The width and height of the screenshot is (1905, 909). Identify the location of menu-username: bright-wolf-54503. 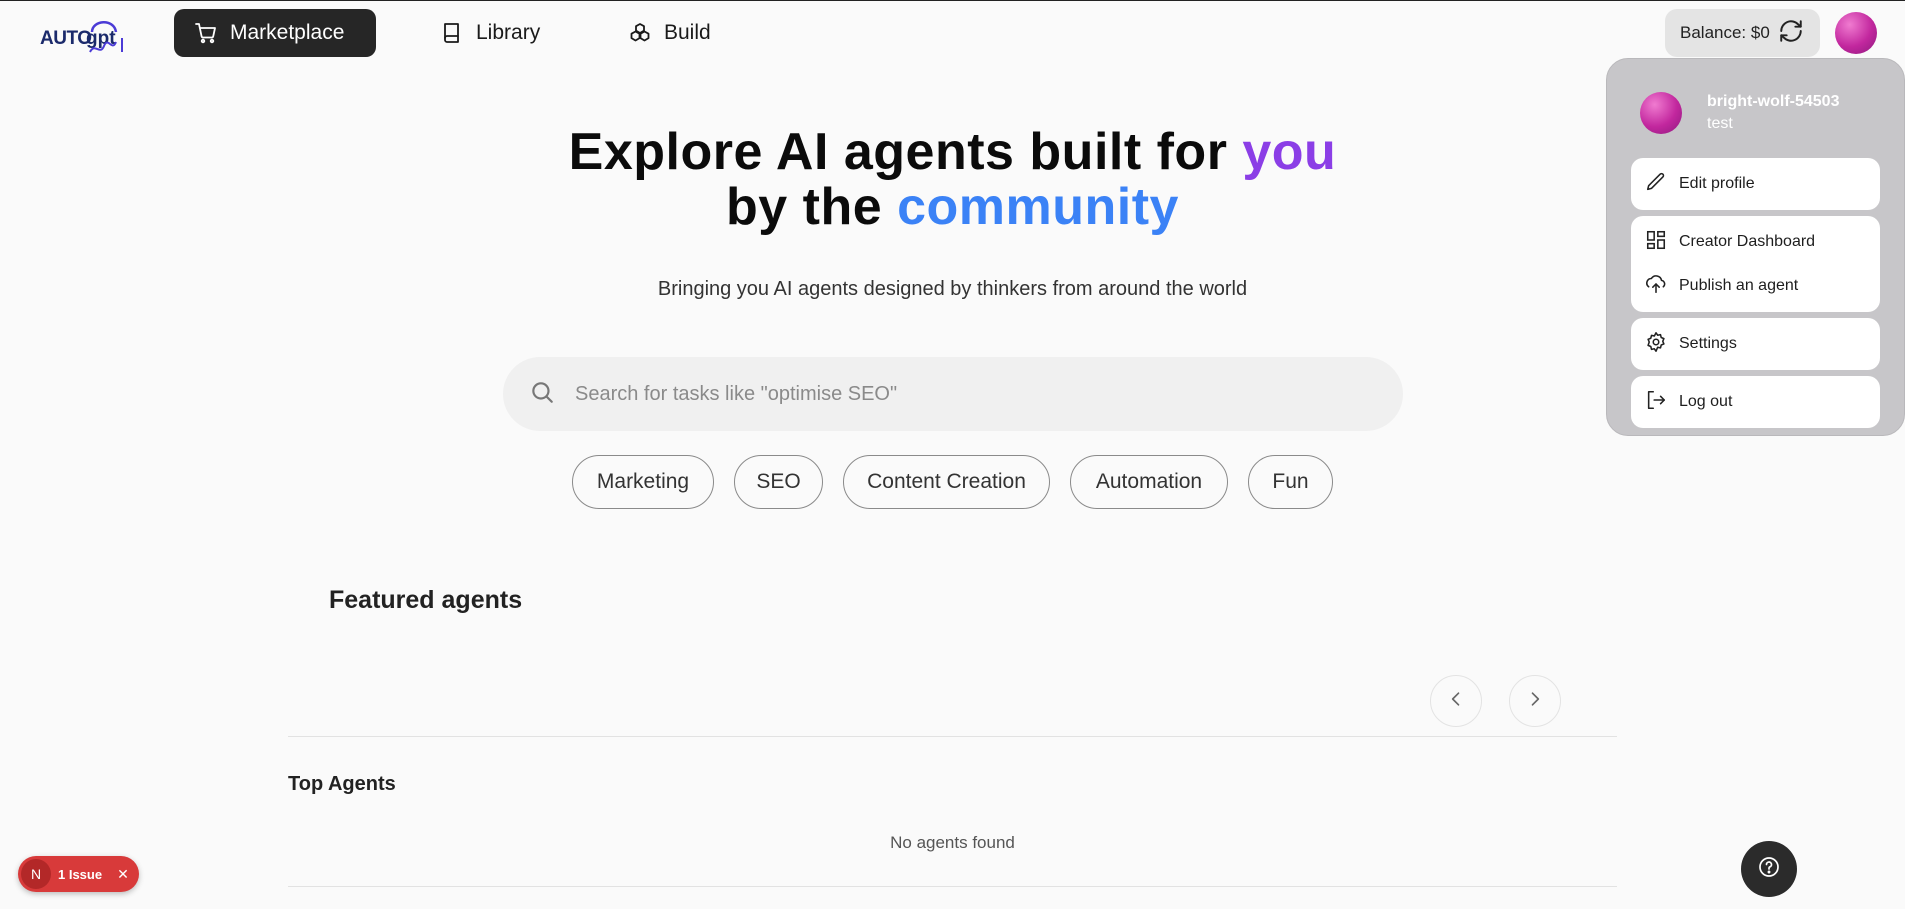
(1773, 101).